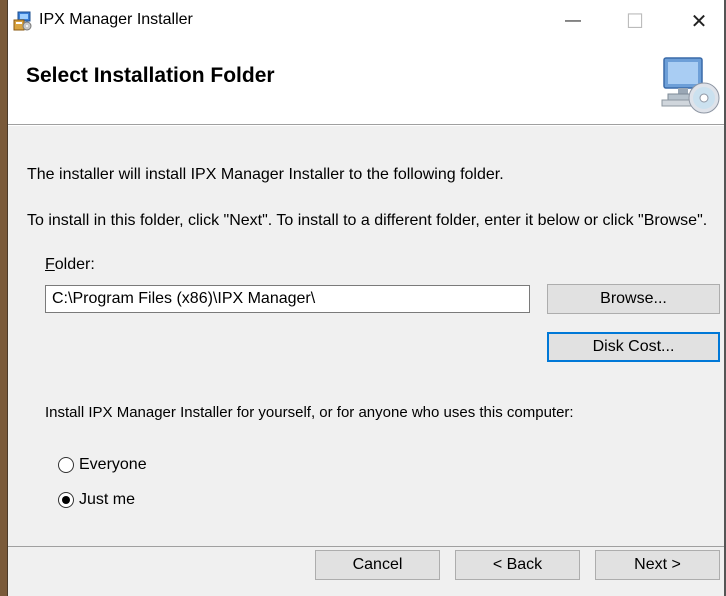  Describe the element at coordinates (377, 565) in the screenshot. I see `cancel-button: Cancel` at that location.